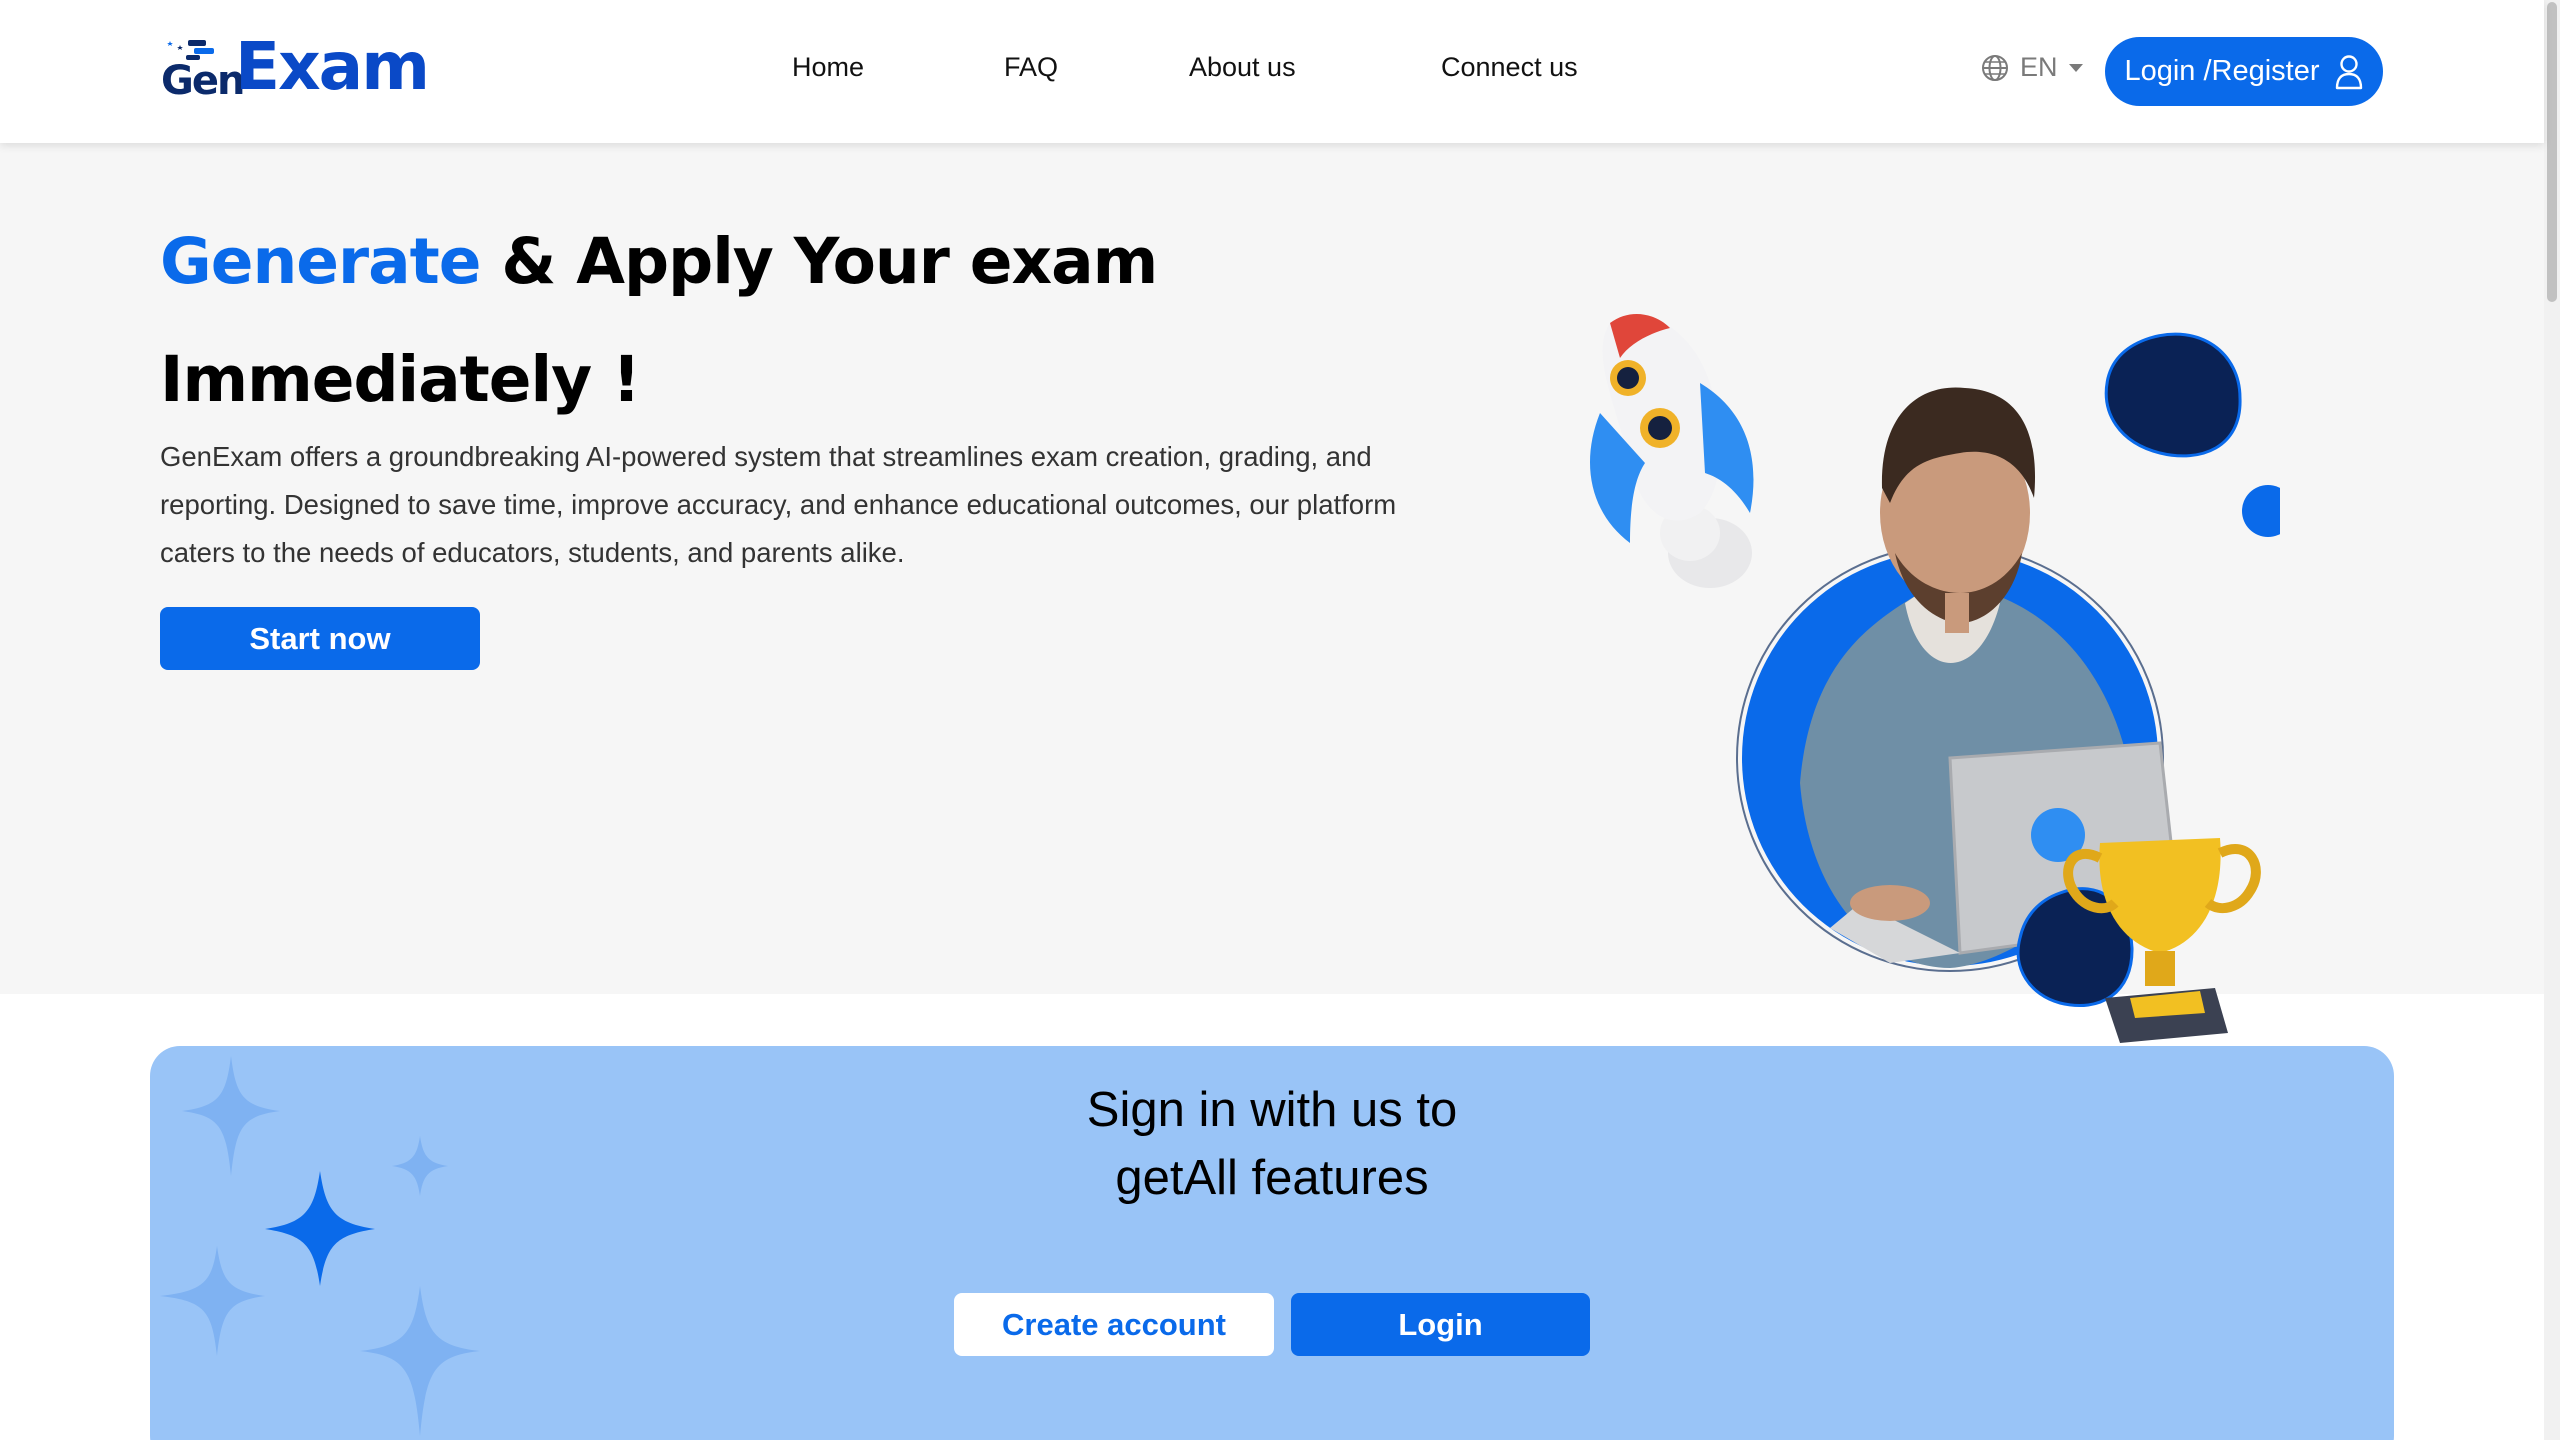 The height and width of the screenshot is (1440, 2560). What do you see at coordinates (2552, 152) in the screenshot?
I see `scrollbar-thumb` at bounding box center [2552, 152].